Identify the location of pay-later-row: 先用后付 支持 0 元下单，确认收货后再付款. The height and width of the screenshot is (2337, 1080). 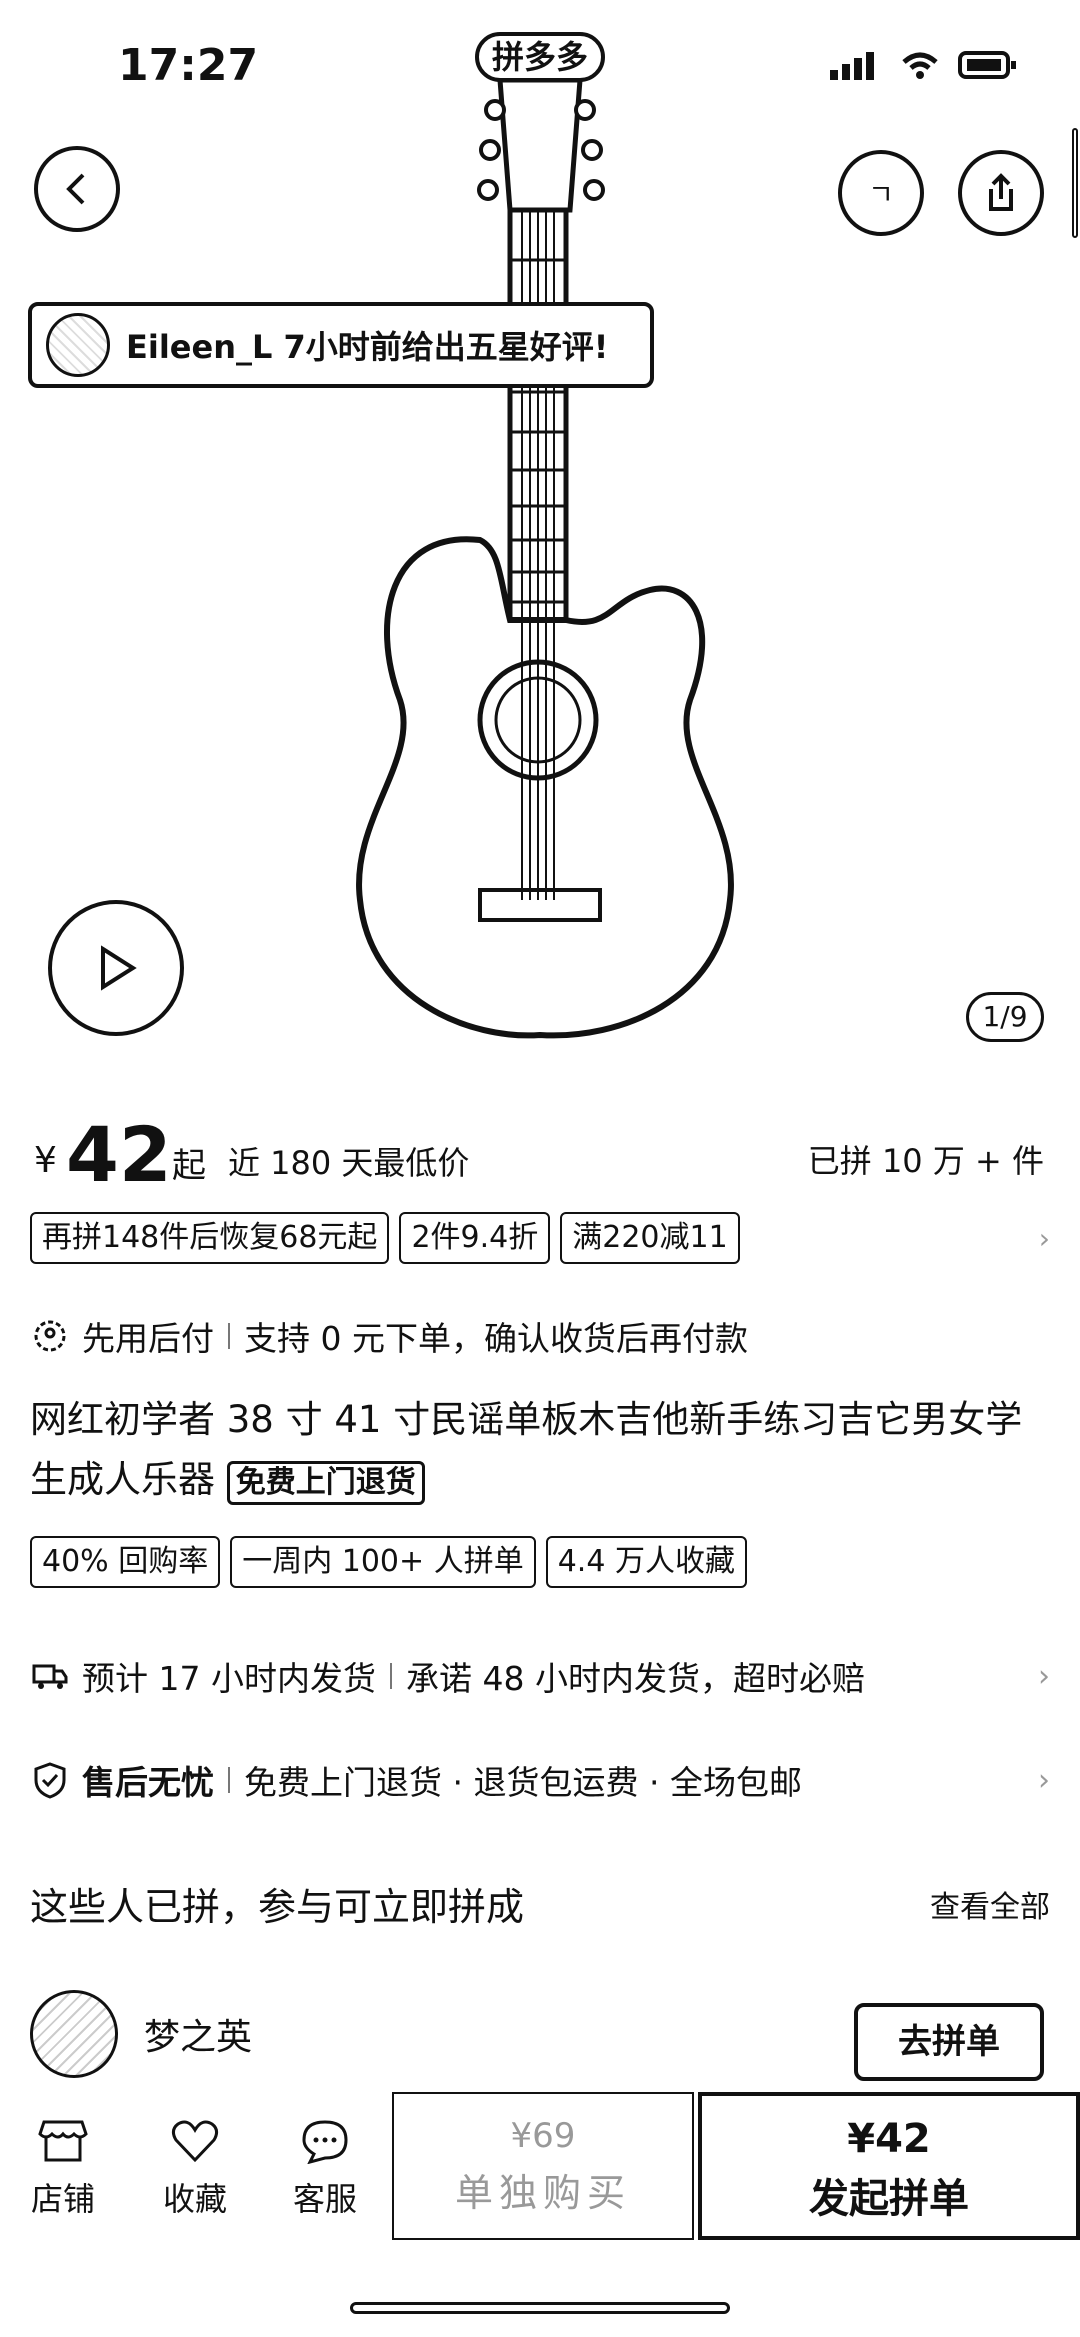
(540, 1336).